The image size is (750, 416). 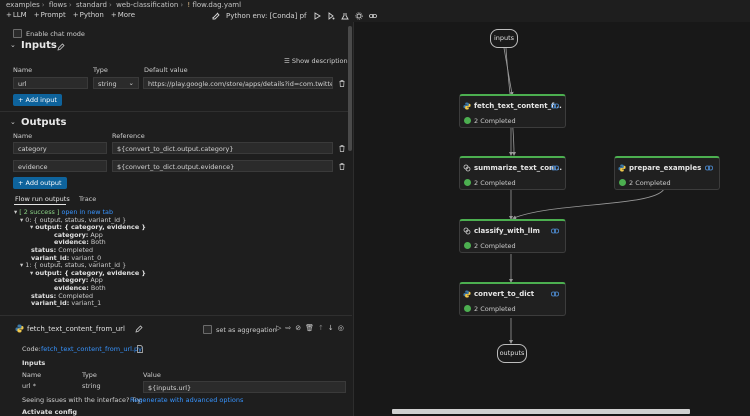 I want to click on add-output-button: + Add output, so click(x=40, y=183).